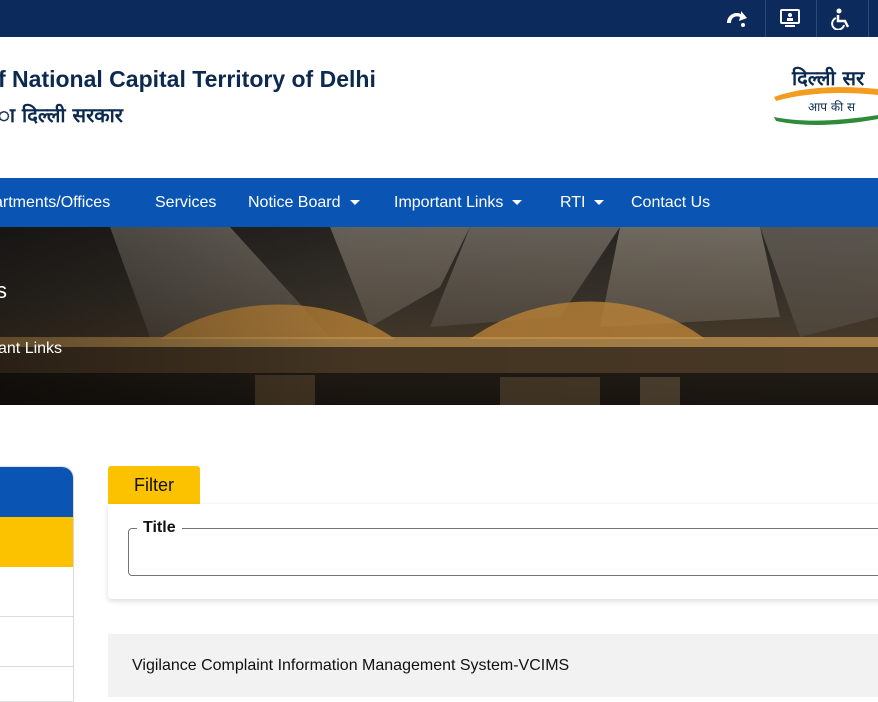  I want to click on title-filter-field: Title, so click(503, 547).